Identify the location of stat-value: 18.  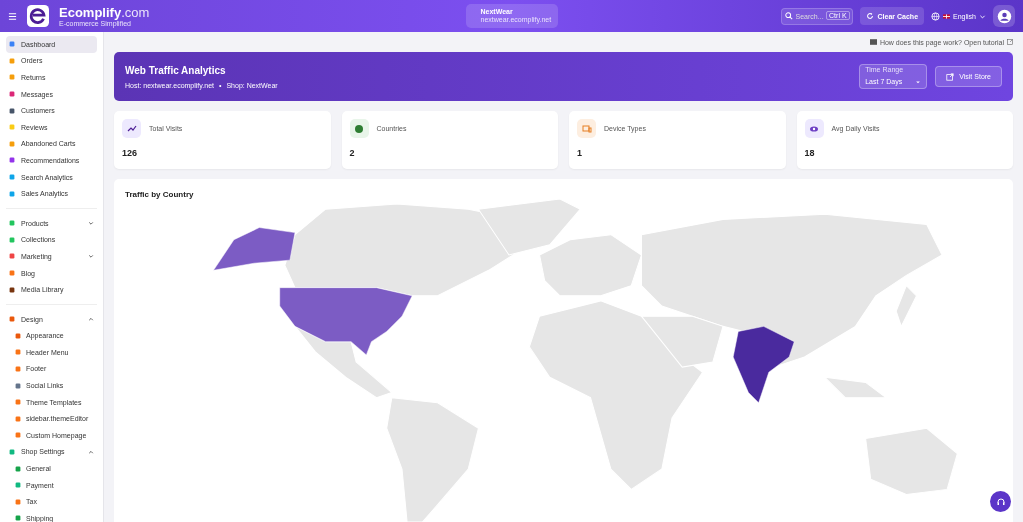
(810, 153).